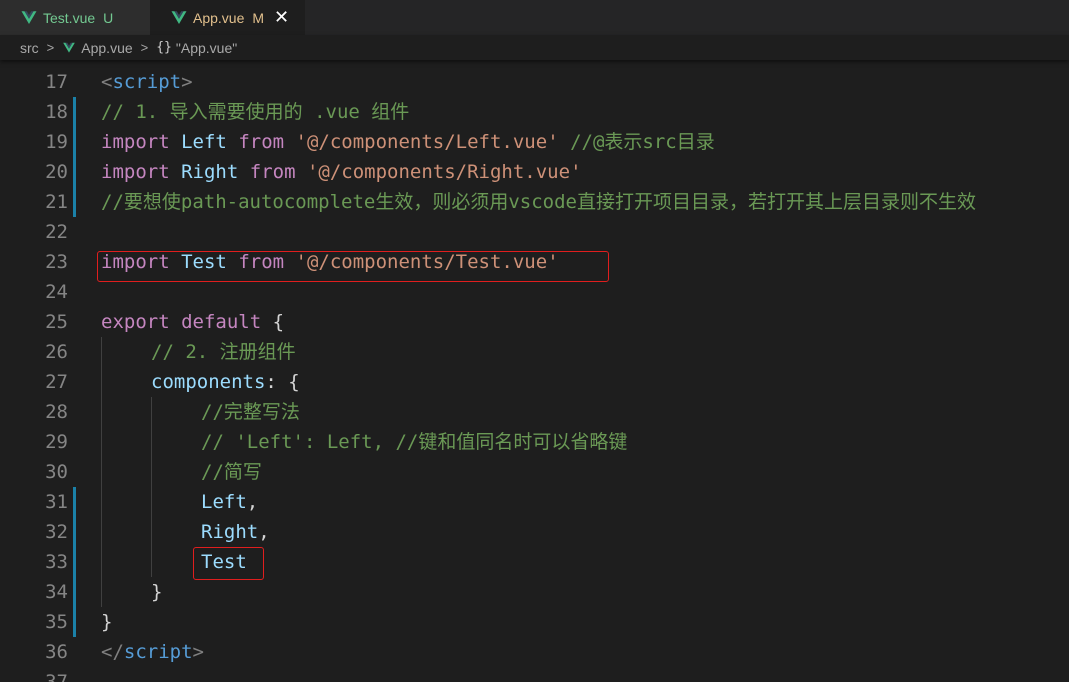  What do you see at coordinates (56, 82) in the screenshot?
I see `line-number: 17` at bounding box center [56, 82].